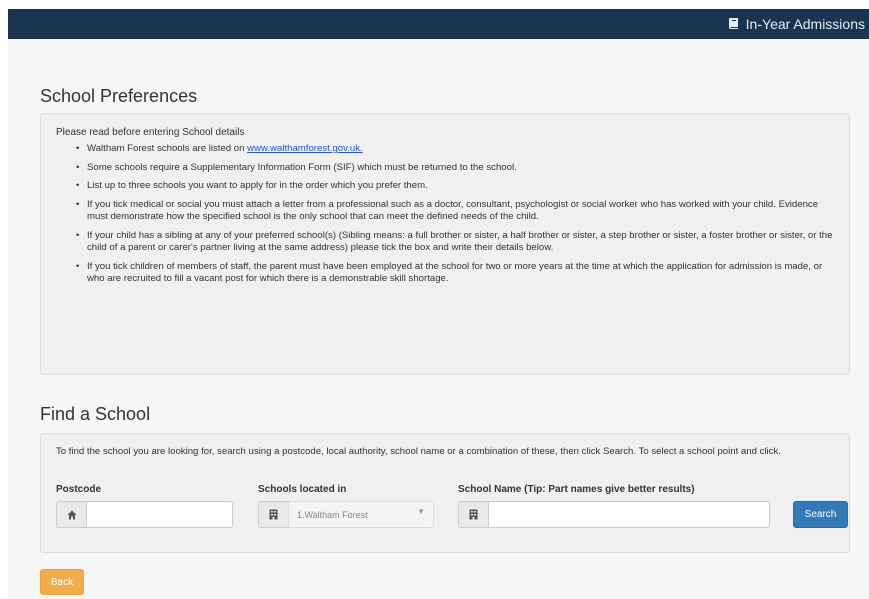 This screenshot has width=869, height=599. What do you see at coordinates (95, 414) in the screenshot?
I see `find-school-heading: Find a School` at bounding box center [95, 414].